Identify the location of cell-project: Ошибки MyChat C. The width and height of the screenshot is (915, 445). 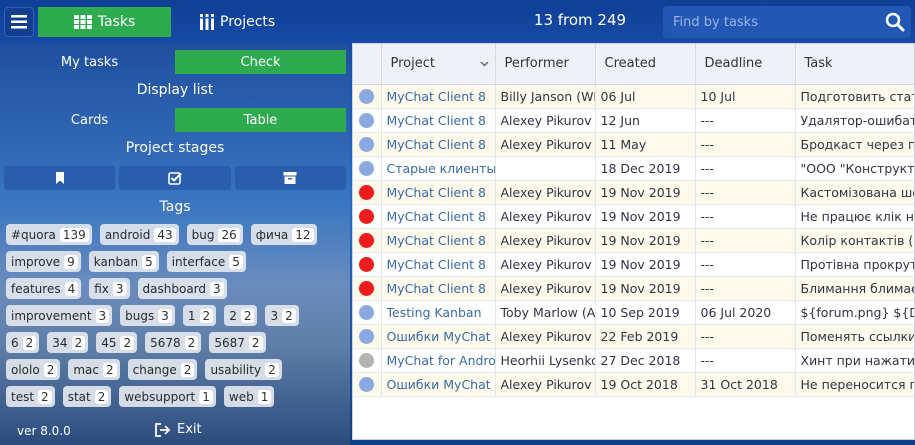
(438, 336).